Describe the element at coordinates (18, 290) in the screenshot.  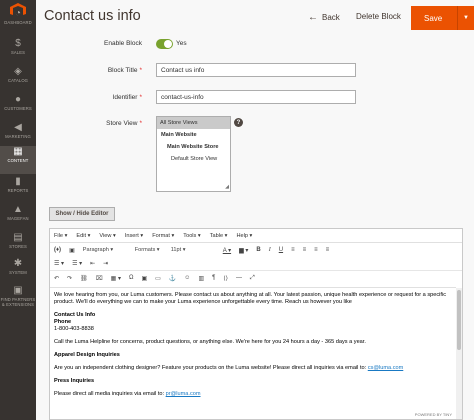
I see `partners-icon: ▣` at that location.